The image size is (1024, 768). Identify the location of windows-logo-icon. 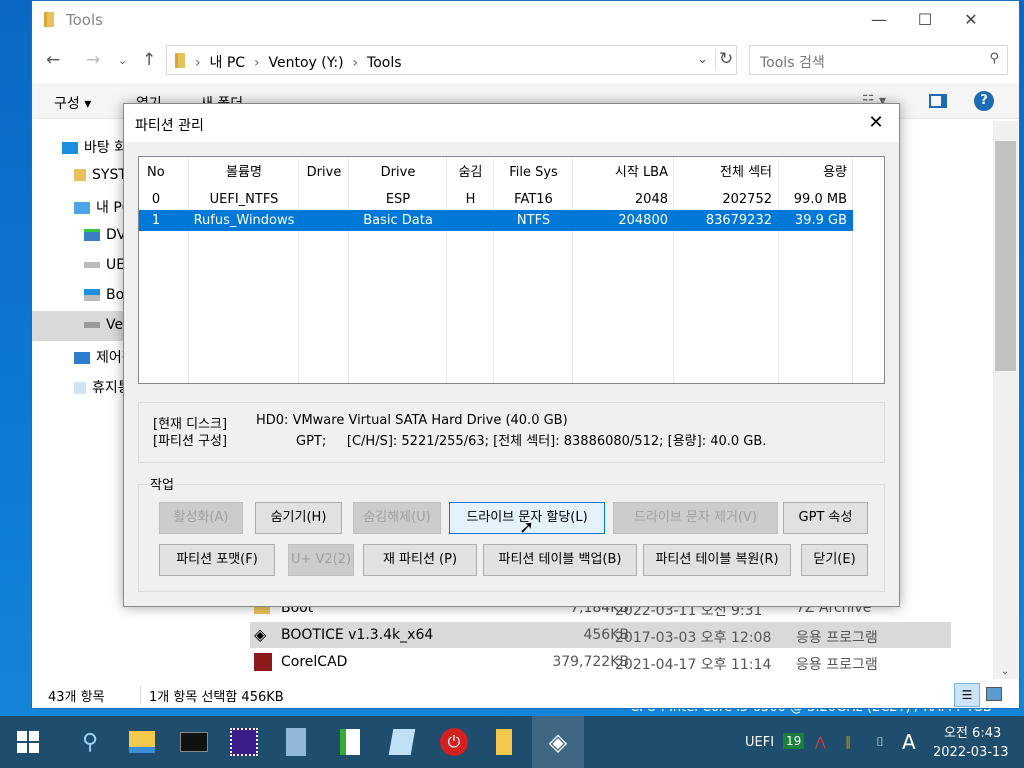
(28, 742).